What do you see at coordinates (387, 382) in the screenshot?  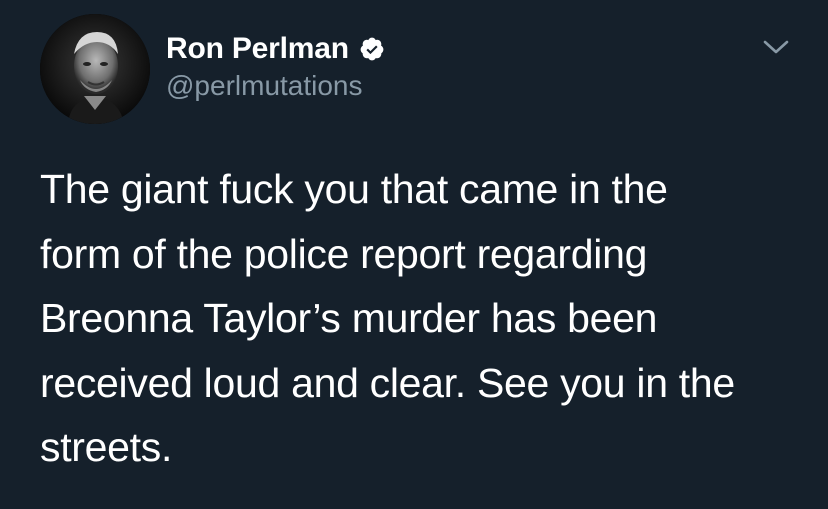 I see `tweet-text-line: received loud and clear. See you in the` at bounding box center [387, 382].